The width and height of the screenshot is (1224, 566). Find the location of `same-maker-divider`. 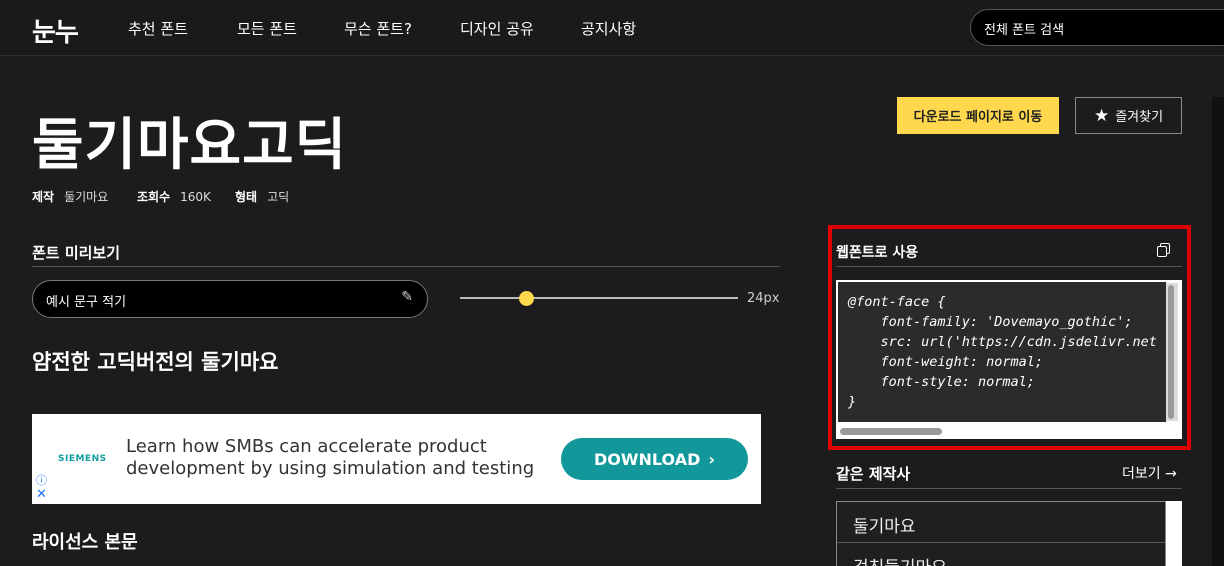

same-maker-divider is located at coordinates (1009, 488).